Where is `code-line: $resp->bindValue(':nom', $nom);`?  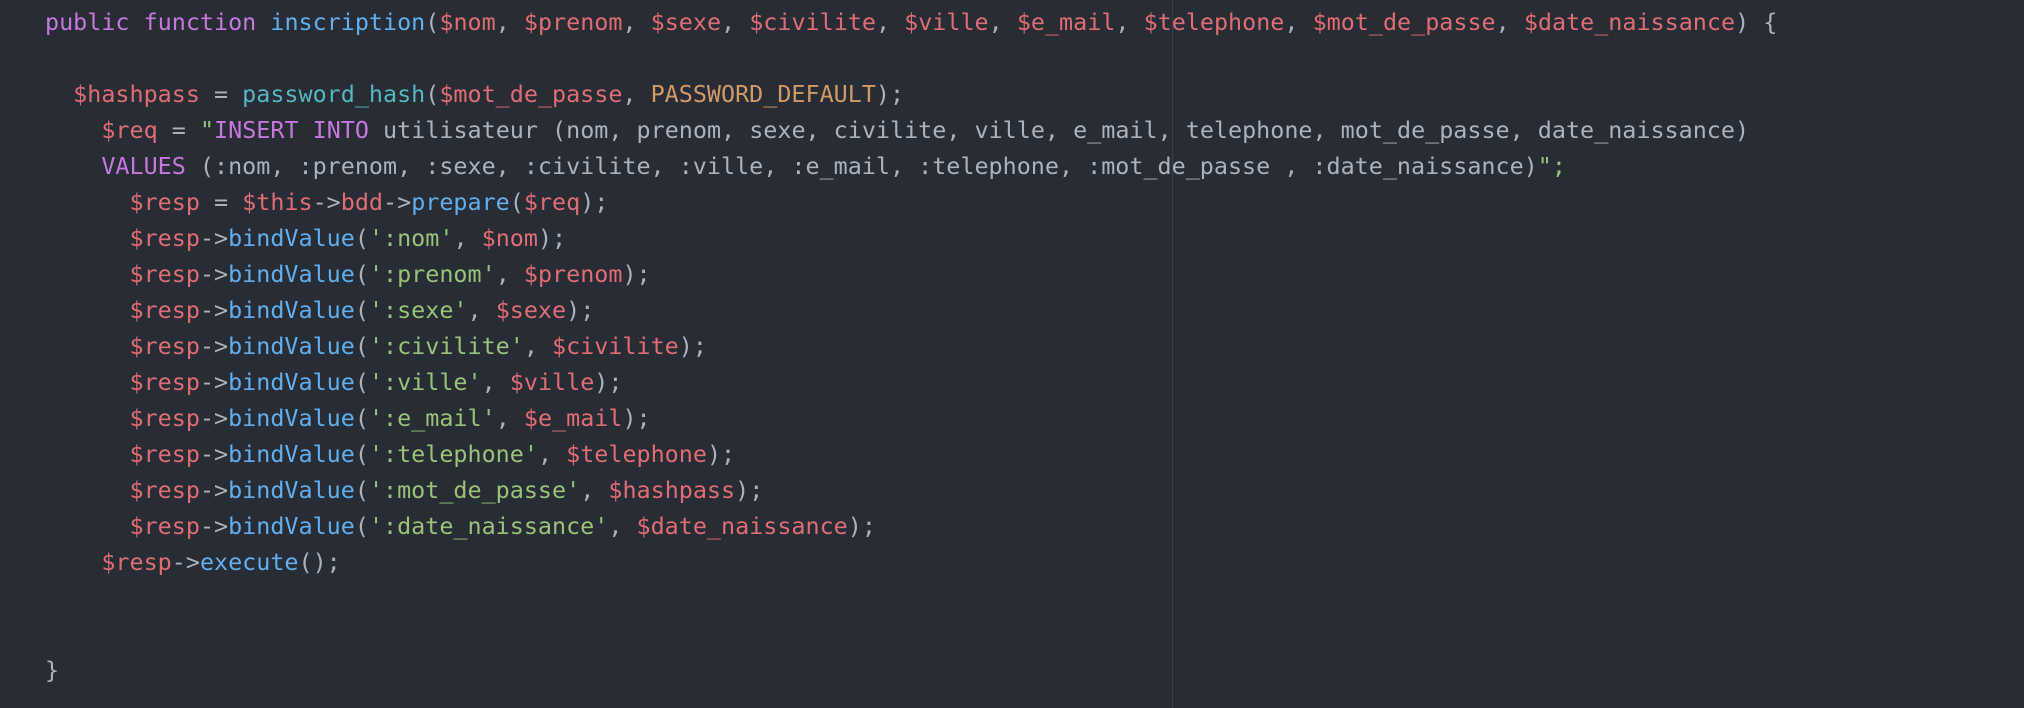
code-line: $resp->bindValue(':nom', $nom); is located at coordinates (306, 238).